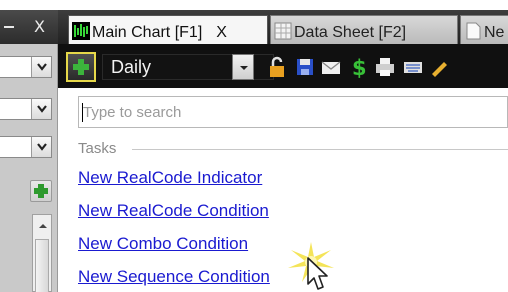 This screenshot has width=508, height=292. Describe the element at coordinates (385, 67) in the screenshot. I see `print-icon` at that location.